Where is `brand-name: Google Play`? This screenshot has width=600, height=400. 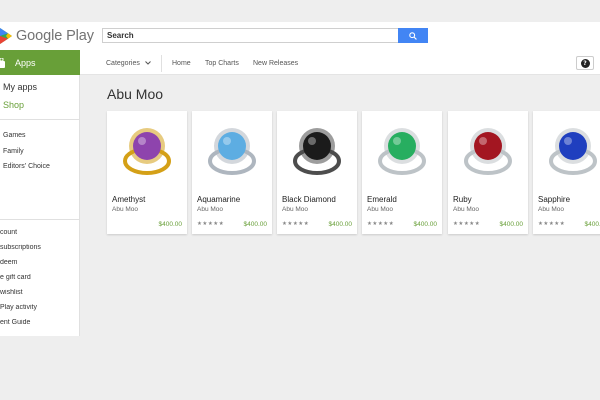 brand-name: Google Play is located at coordinates (55, 36).